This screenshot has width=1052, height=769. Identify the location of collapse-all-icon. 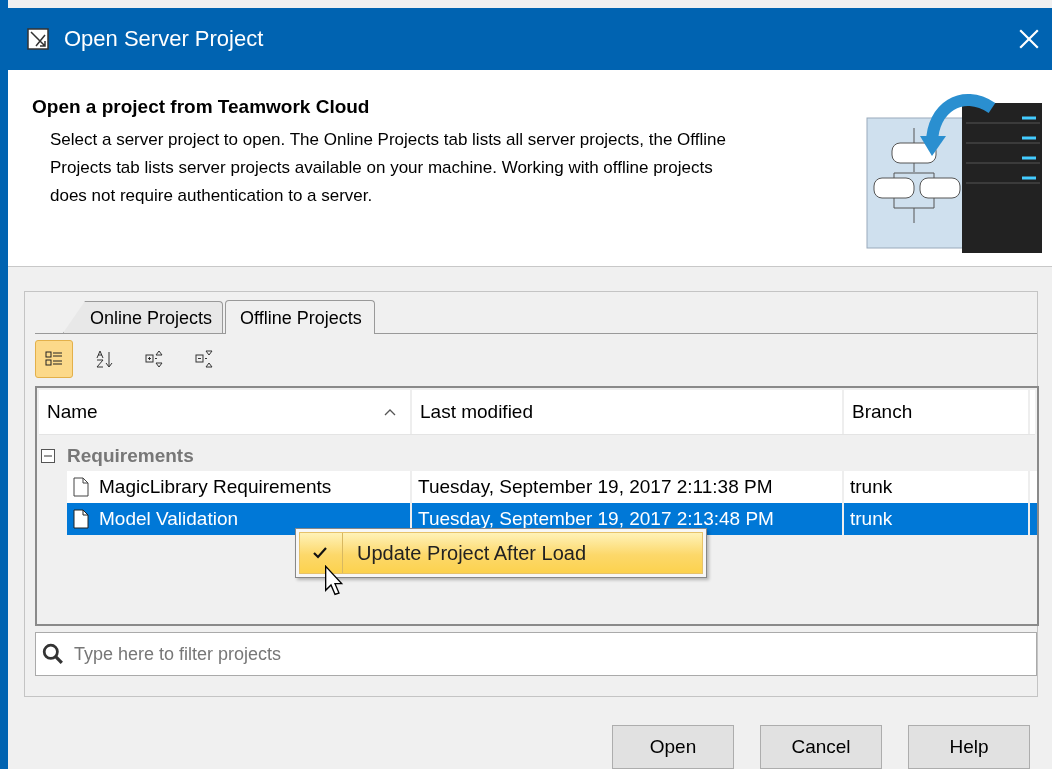
(204, 359).